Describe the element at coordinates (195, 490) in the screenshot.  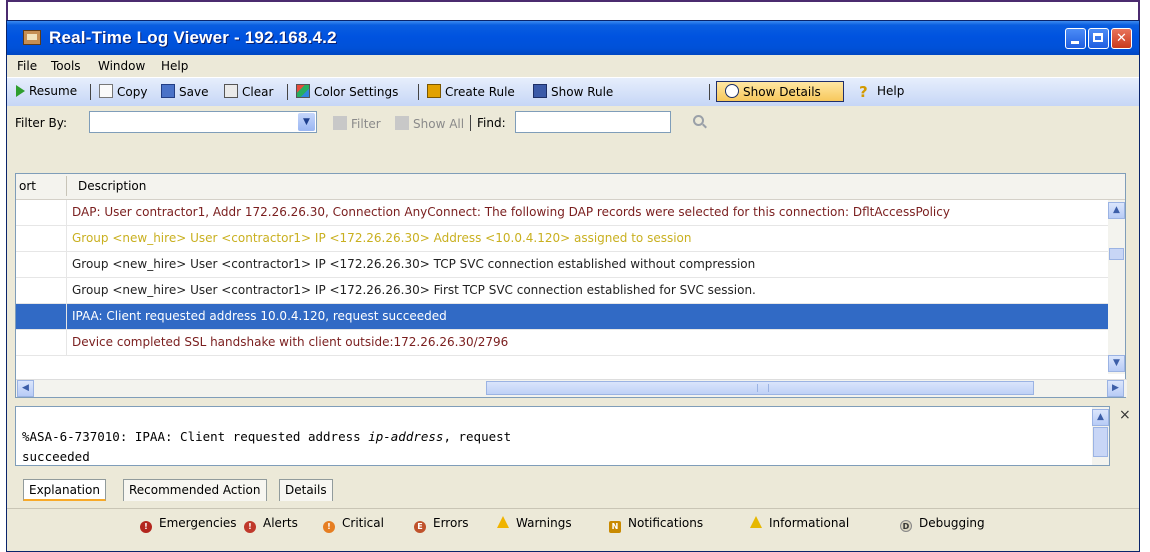
I see `tab-recommended-action: Recommended Action` at that location.